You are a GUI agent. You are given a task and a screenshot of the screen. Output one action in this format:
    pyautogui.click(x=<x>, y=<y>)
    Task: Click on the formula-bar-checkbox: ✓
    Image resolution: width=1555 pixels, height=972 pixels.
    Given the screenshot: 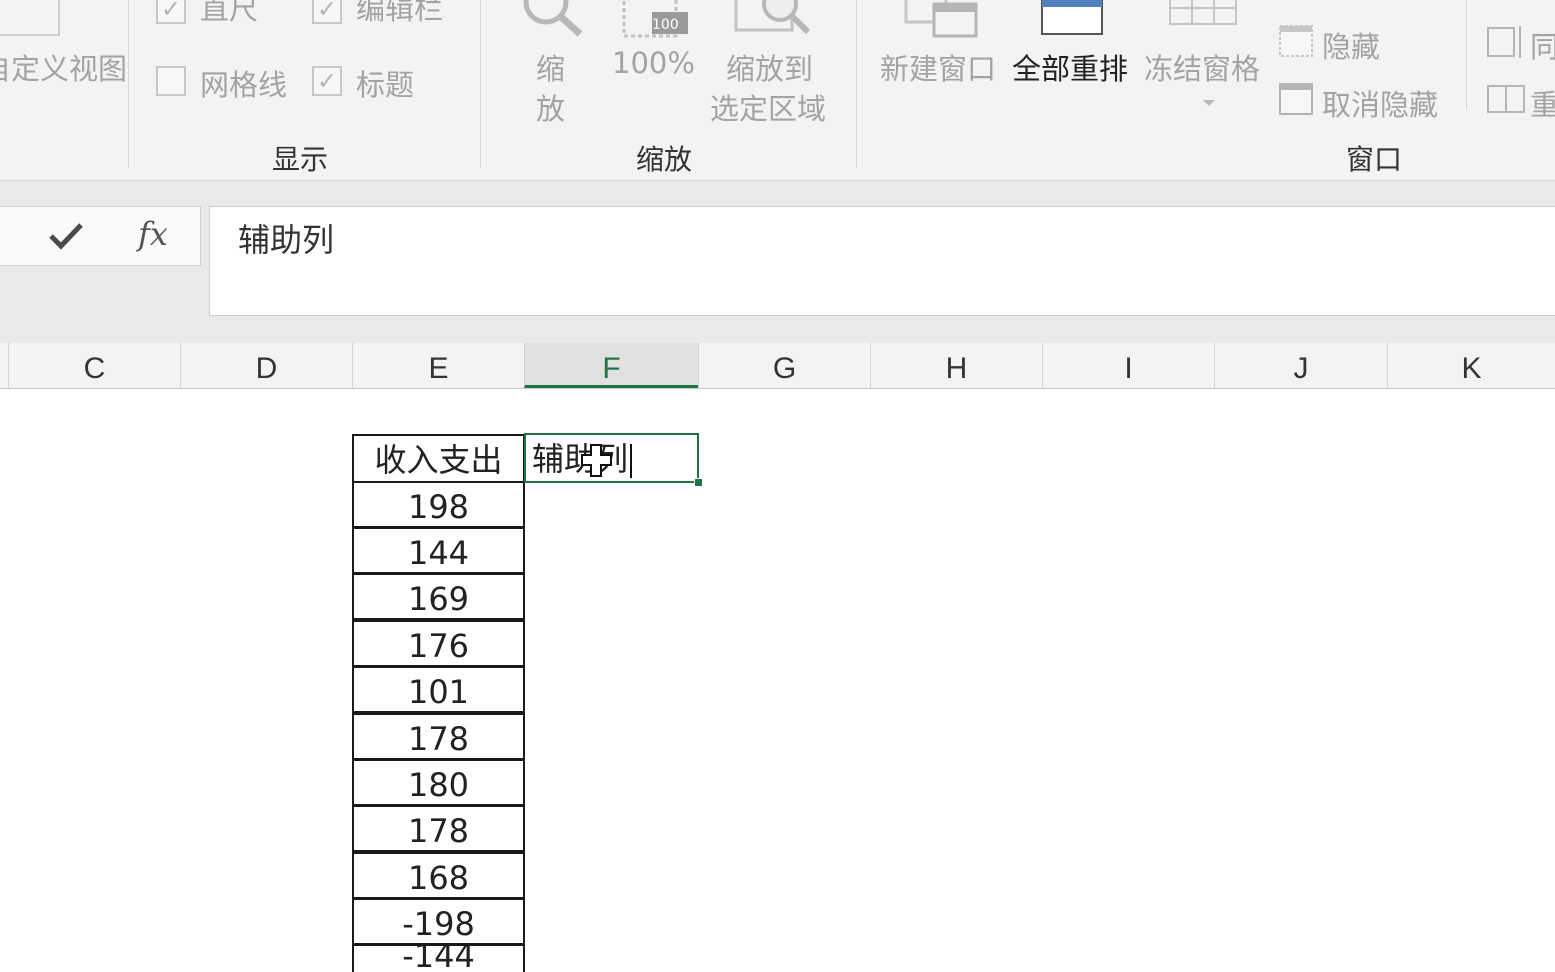 What is the action you would take?
    pyautogui.click(x=327, y=12)
    